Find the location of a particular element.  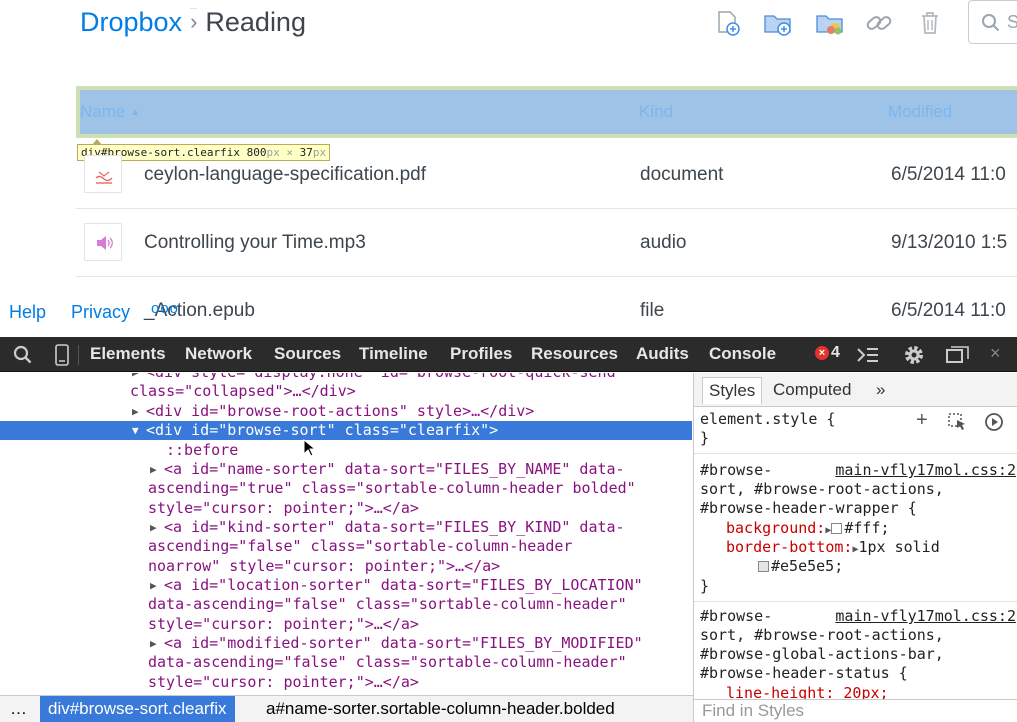

privacy-link: Privacy is located at coordinates (100, 312).